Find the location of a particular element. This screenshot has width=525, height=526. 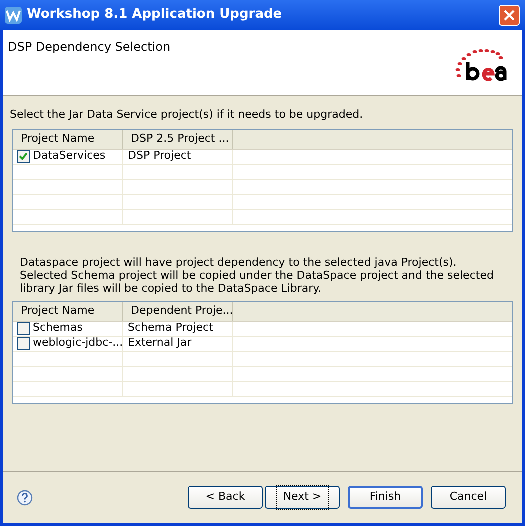

close-icon is located at coordinates (509, 15).